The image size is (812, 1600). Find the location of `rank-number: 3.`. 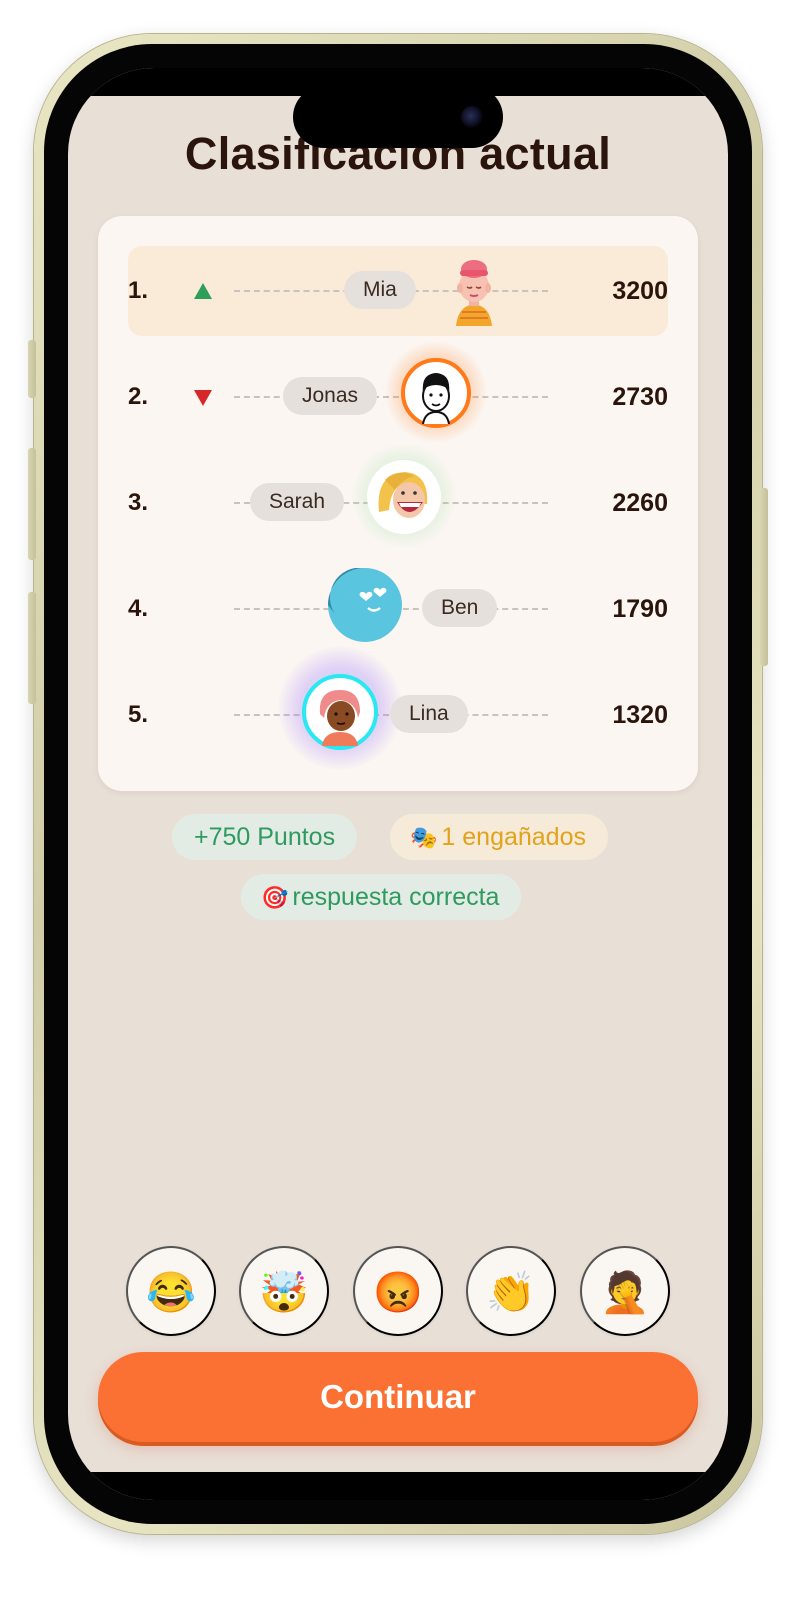

rank-number: 3. is located at coordinates (138, 502).